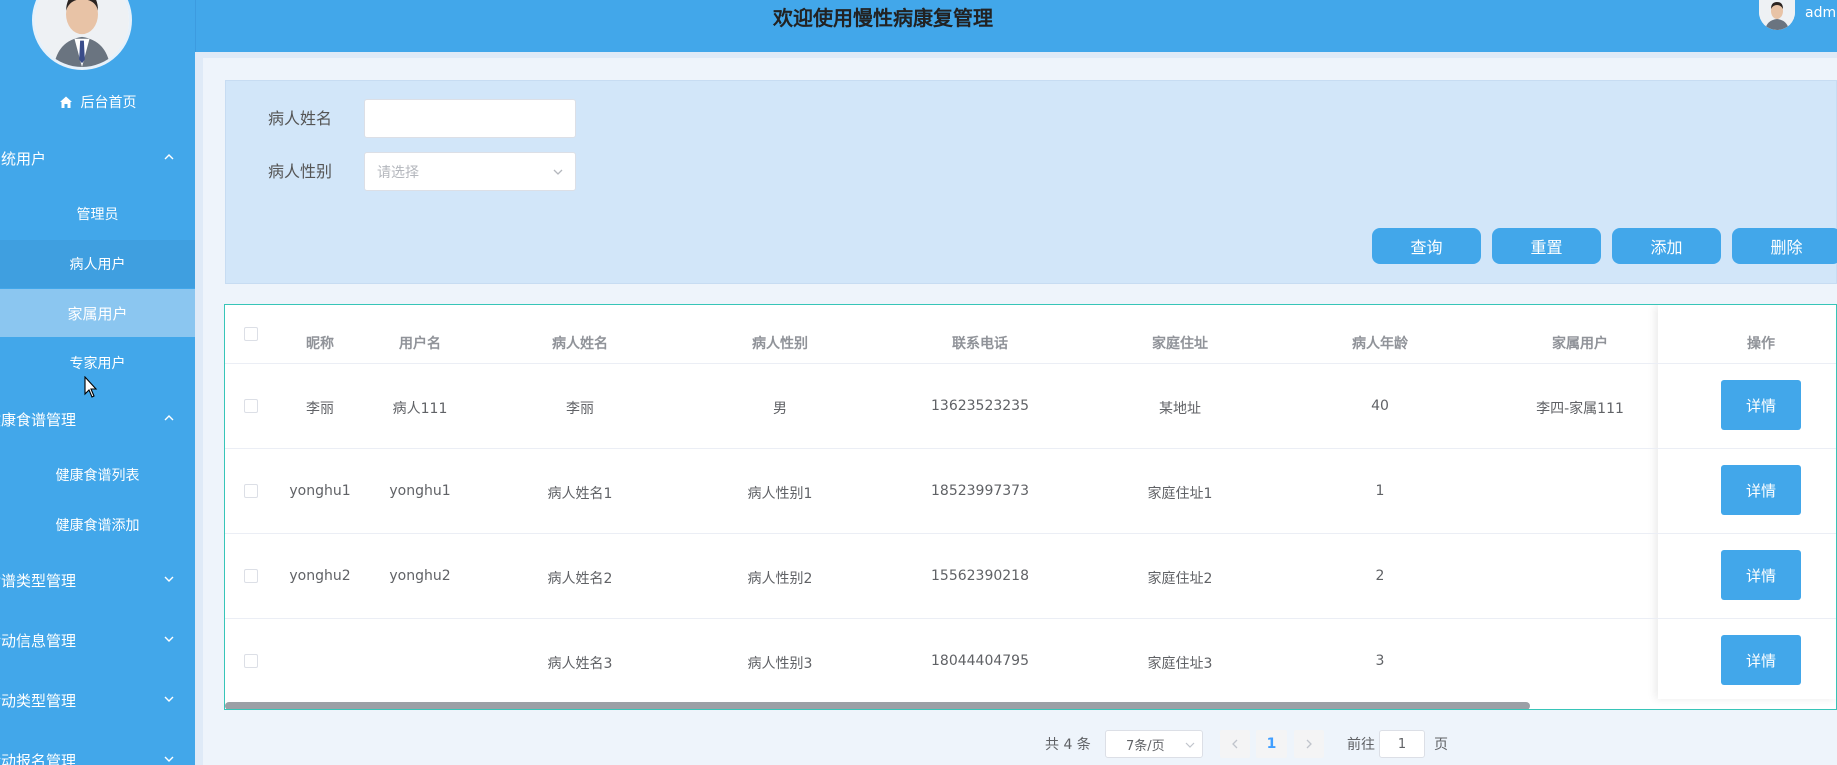  Describe the element at coordinates (97, 640) in the screenshot. I see `sidebar-group-activity-info: 活动信息管理` at that location.